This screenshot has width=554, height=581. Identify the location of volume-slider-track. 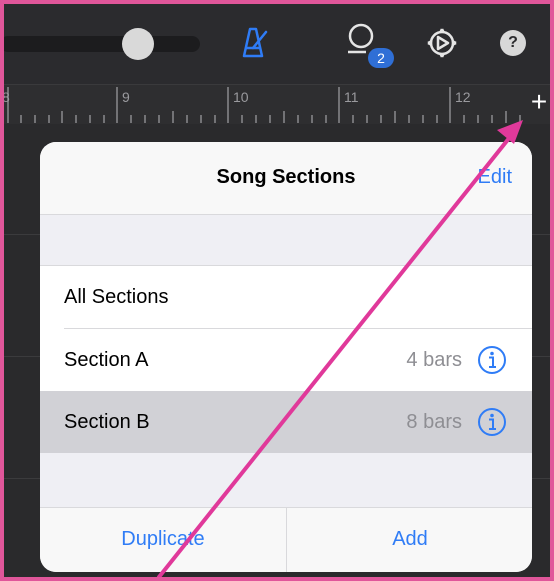
(102, 44).